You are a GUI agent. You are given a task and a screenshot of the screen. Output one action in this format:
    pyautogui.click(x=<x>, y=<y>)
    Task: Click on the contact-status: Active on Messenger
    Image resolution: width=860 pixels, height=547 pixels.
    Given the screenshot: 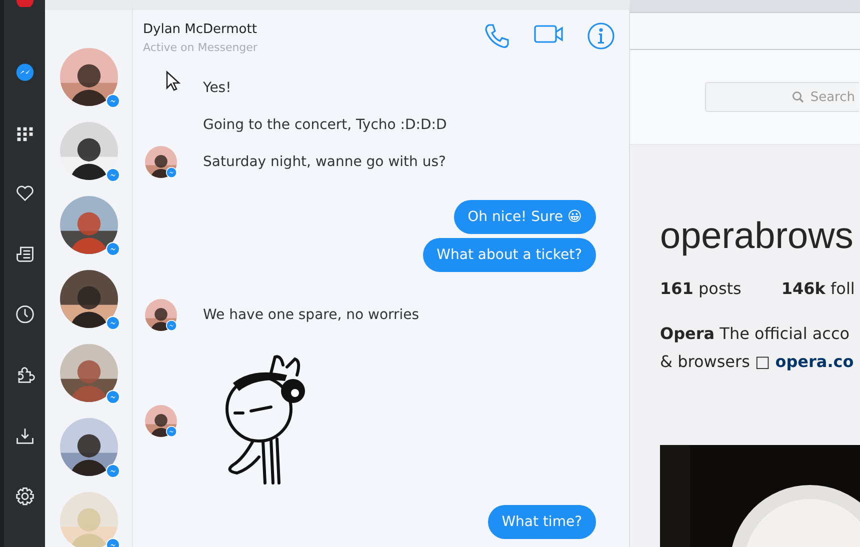 What is the action you would take?
    pyautogui.click(x=200, y=47)
    